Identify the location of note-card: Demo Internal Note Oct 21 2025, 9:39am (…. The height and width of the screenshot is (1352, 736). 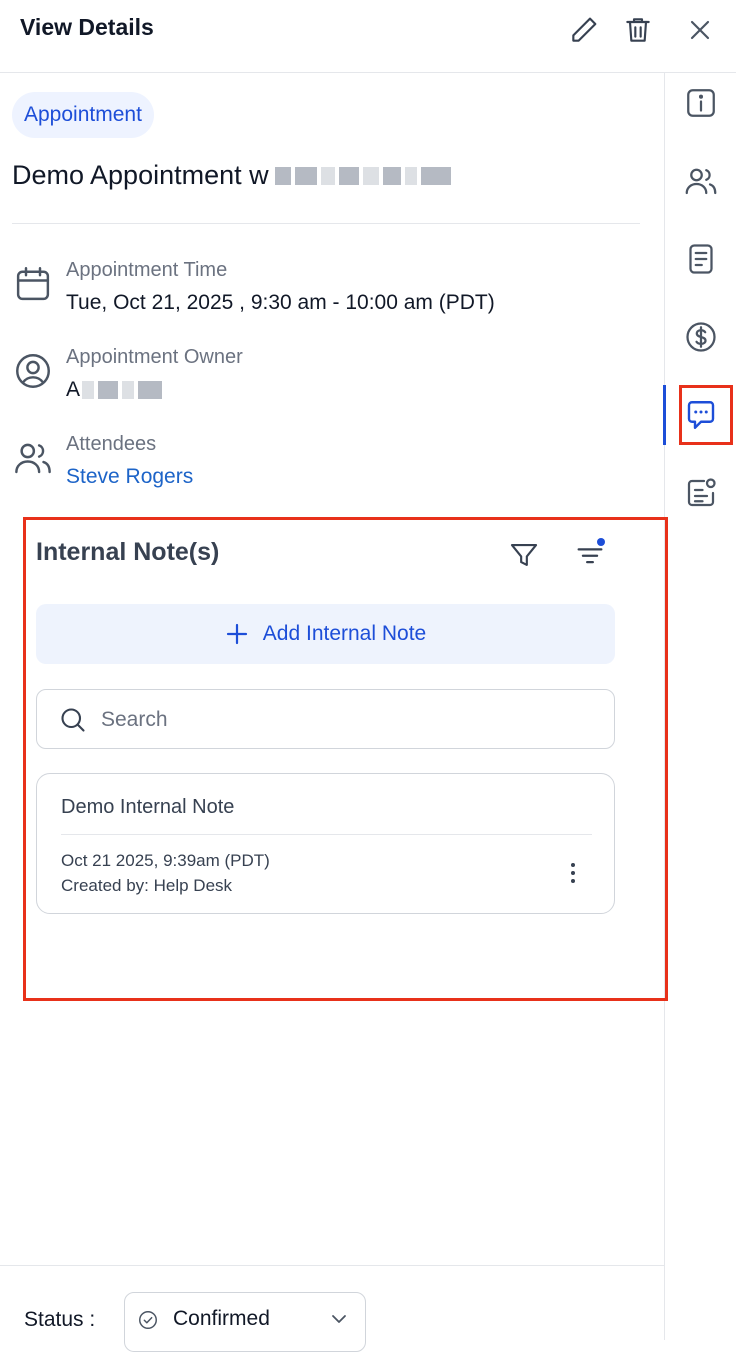
(325, 843).